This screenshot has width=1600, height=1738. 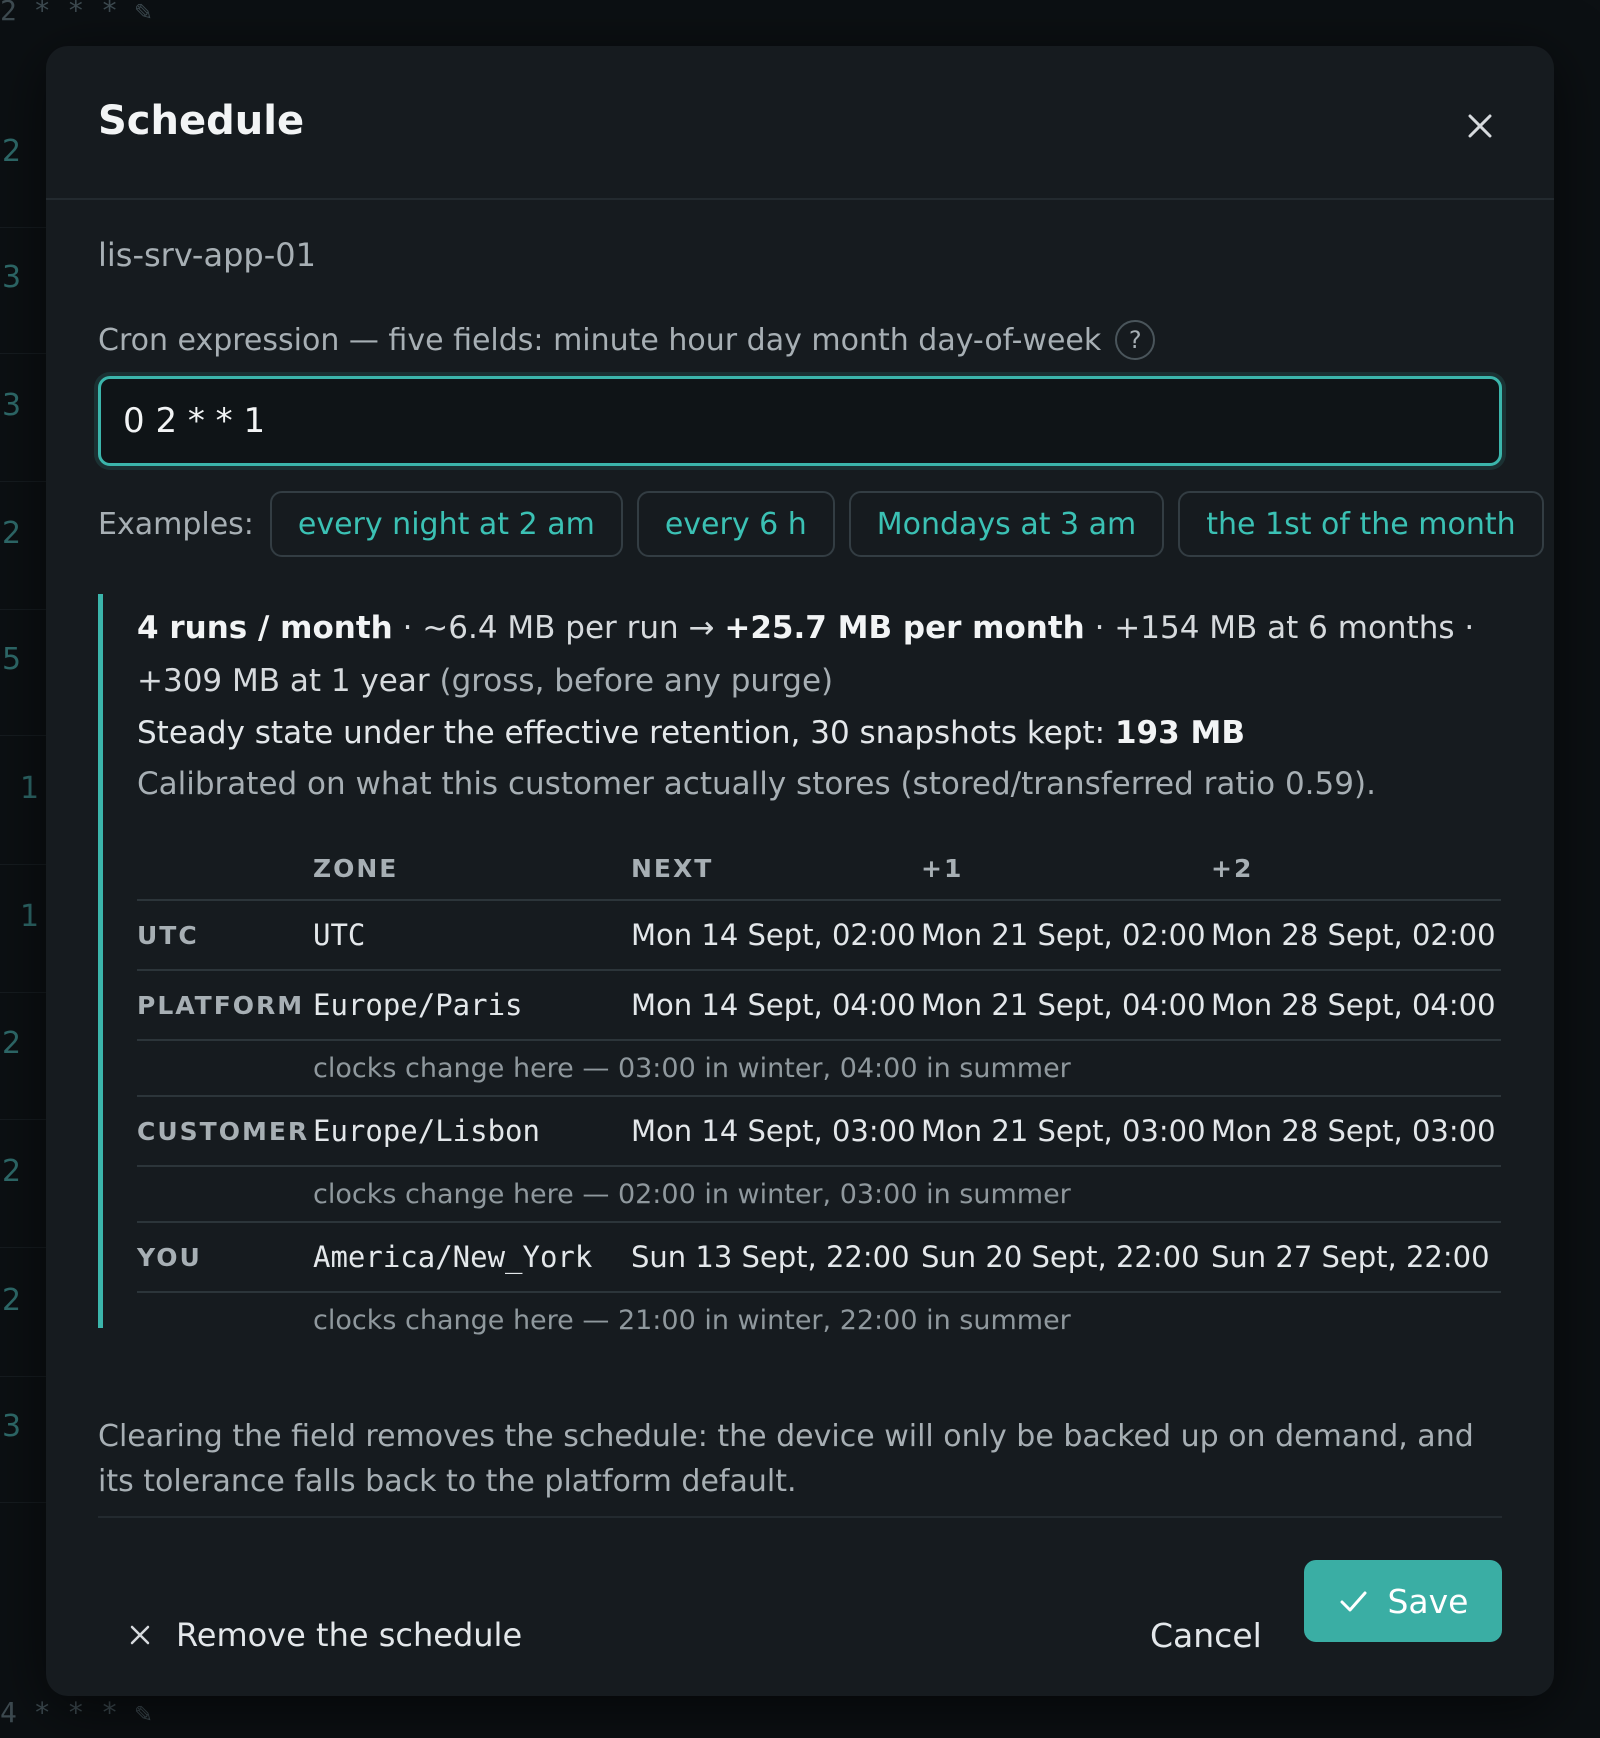 I want to click on column-header-plus2: +2, so click(x=1356, y=869).